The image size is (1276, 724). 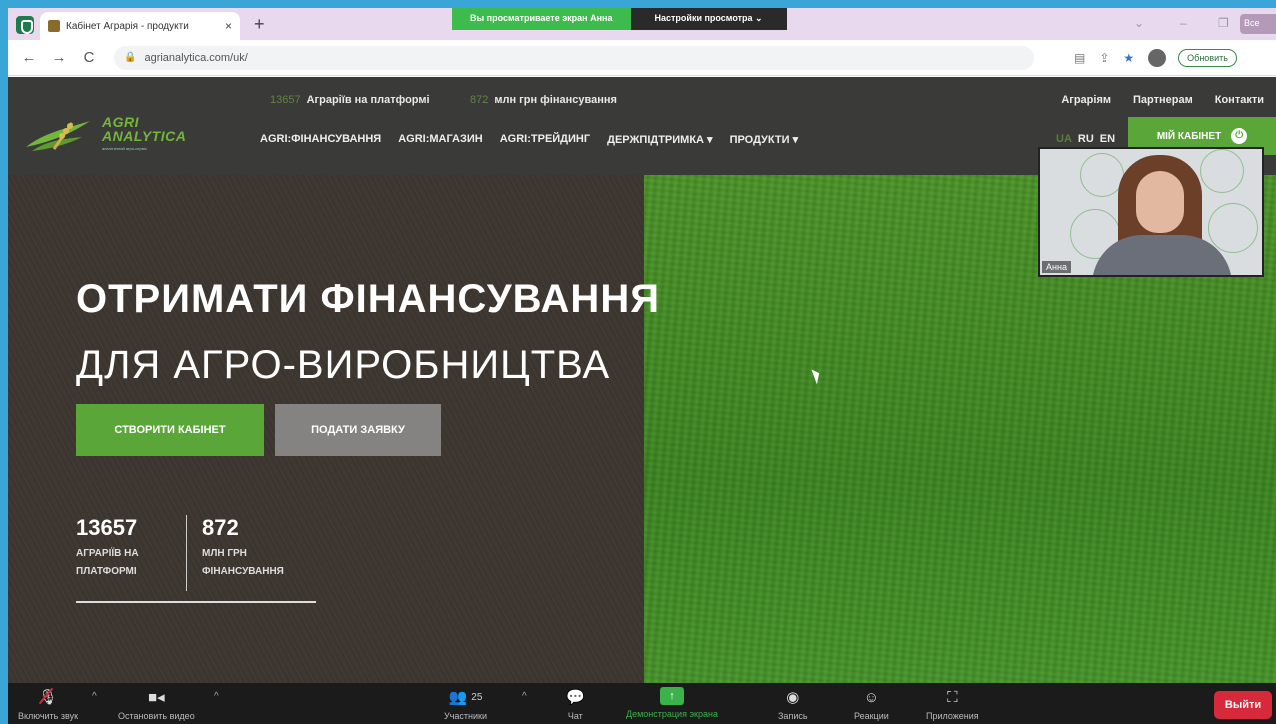 I want to click on reload-button: C, so click(x=89, y=57).